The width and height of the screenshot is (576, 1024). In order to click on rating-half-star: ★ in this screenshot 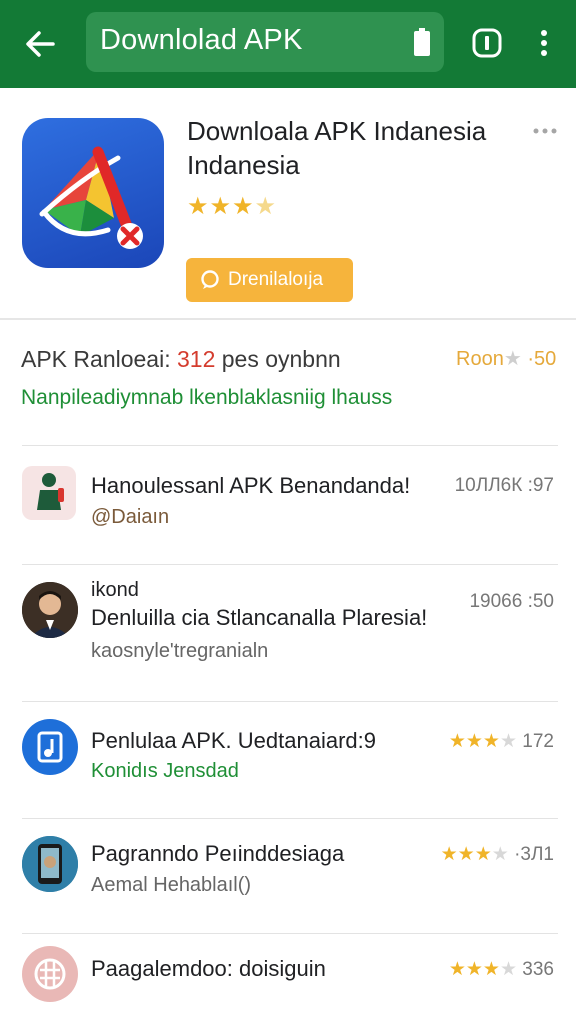, I will do `click(266, 206)`.